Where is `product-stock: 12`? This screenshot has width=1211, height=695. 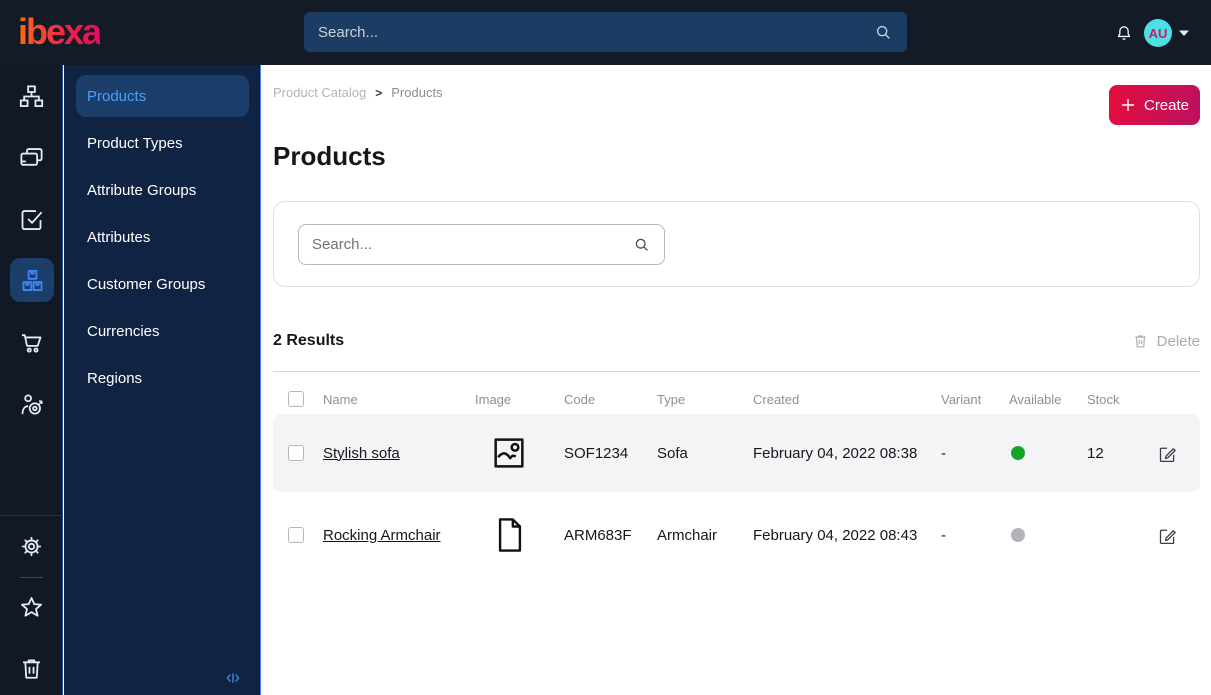 product-stock: 12 is located at coordinates (1095, 453).